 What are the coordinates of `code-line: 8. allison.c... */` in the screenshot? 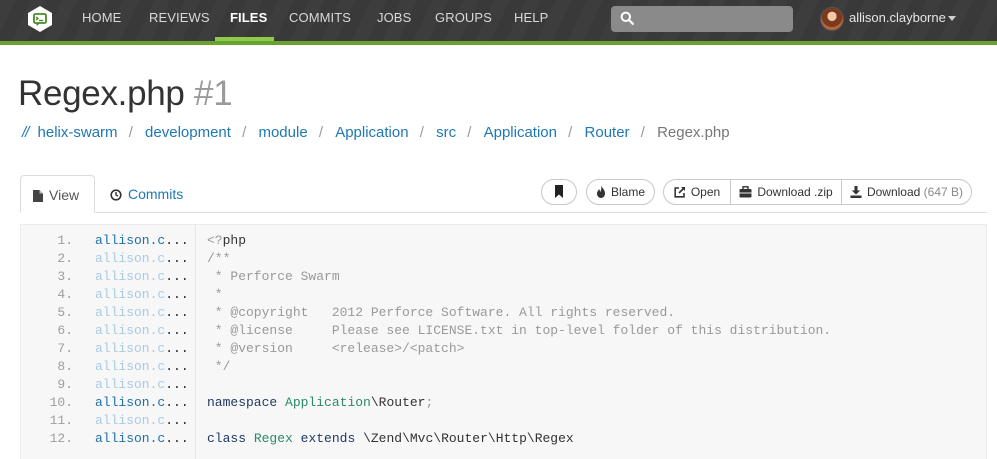 It's located at (503, 367).